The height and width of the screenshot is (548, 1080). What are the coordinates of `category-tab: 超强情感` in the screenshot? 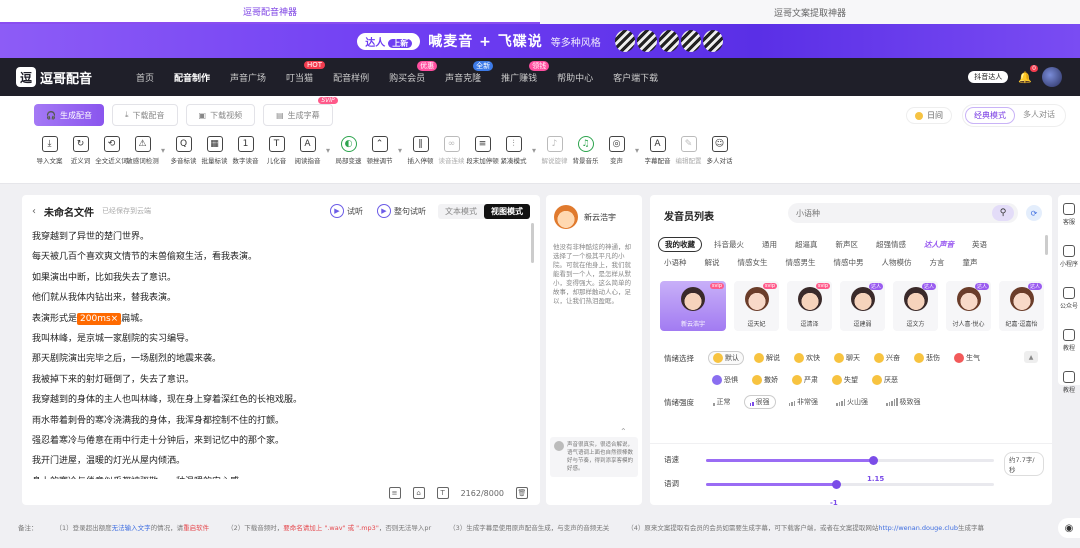 It's located at (891, 244).